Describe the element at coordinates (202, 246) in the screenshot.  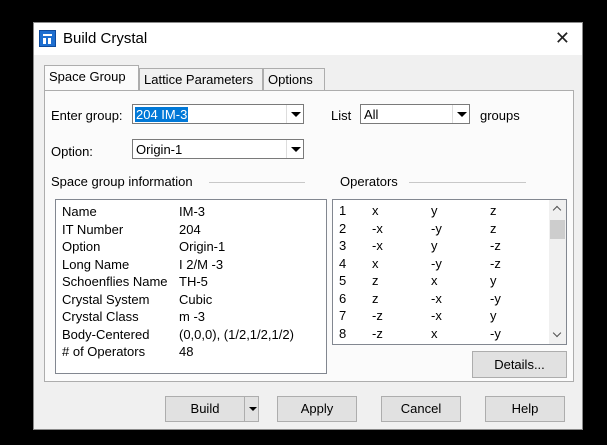
I see `info-value: Origin-1` at that location.